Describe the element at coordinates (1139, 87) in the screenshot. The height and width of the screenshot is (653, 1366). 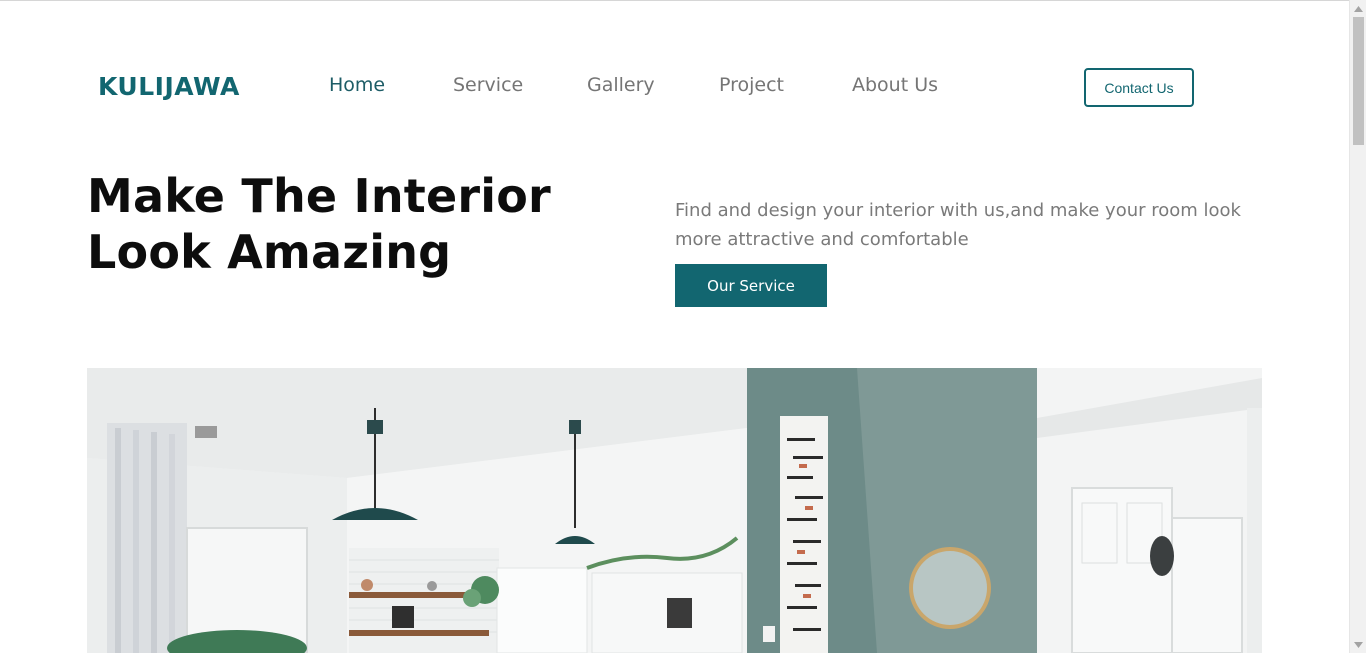
I see `contact-us-button: Contact Us` at that location.